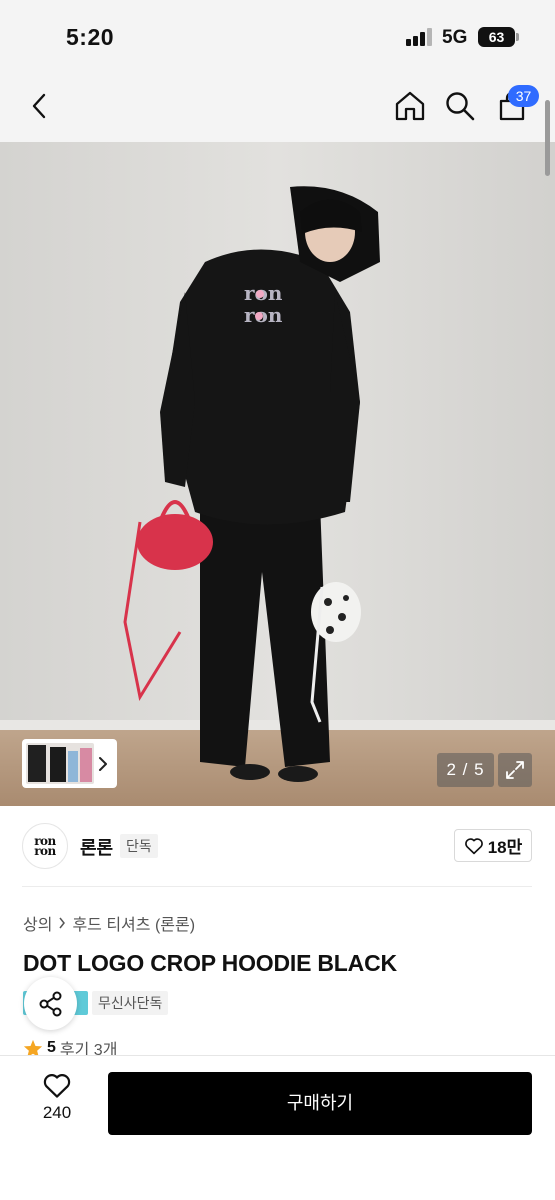  Describe the element at coordinates (277, 36) in the screenshot. I see `status-bar: 5:20 5G 63` at that location.